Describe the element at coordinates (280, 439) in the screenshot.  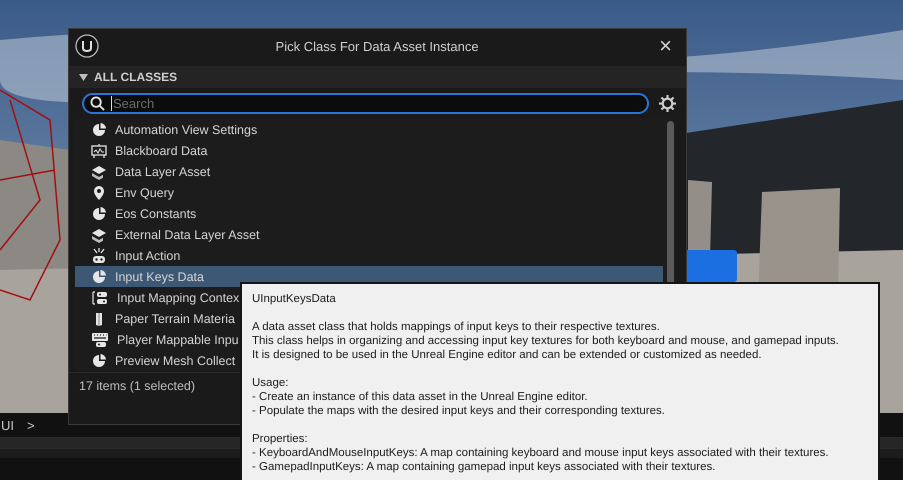
I see `tooltip-text: Properties:` at that location.